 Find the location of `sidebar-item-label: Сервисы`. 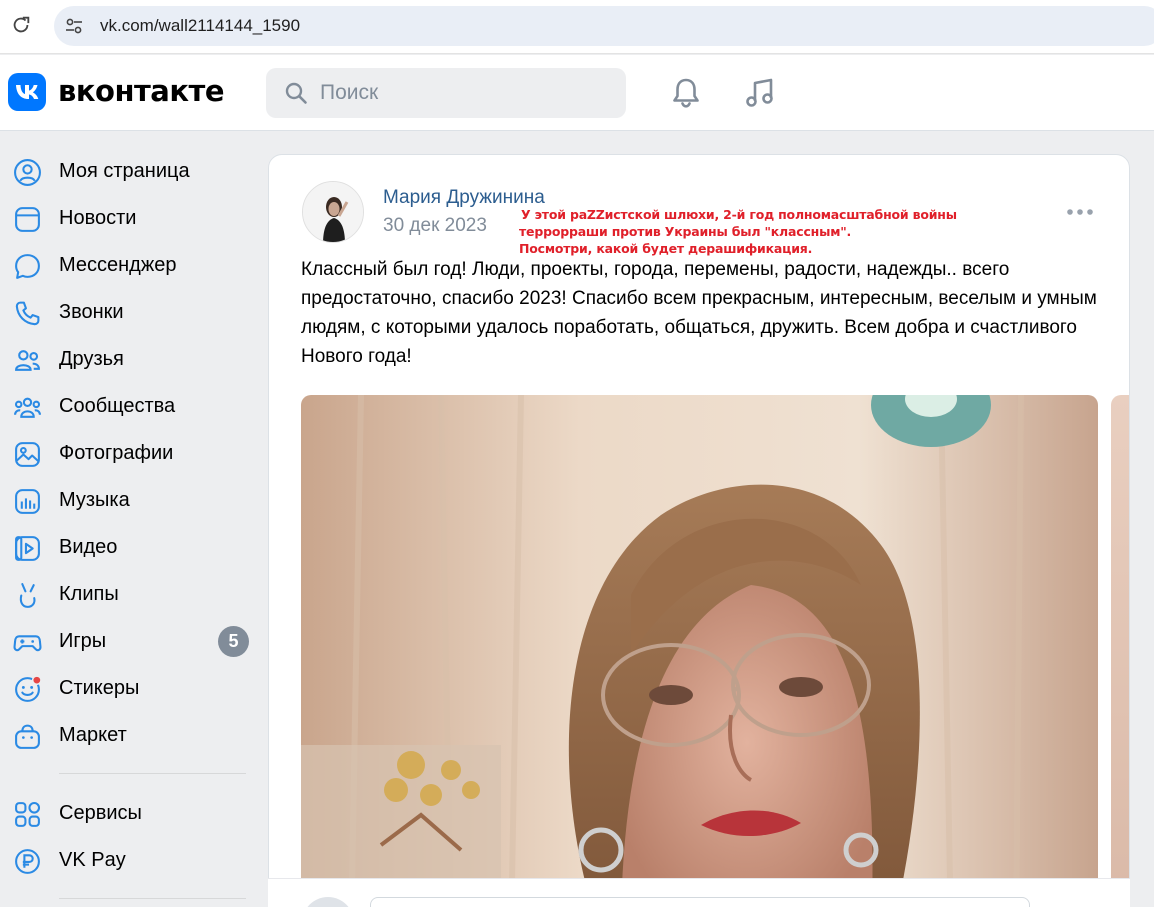

sidebar-item-label: Сервисы is located at coordinates (100, 813).